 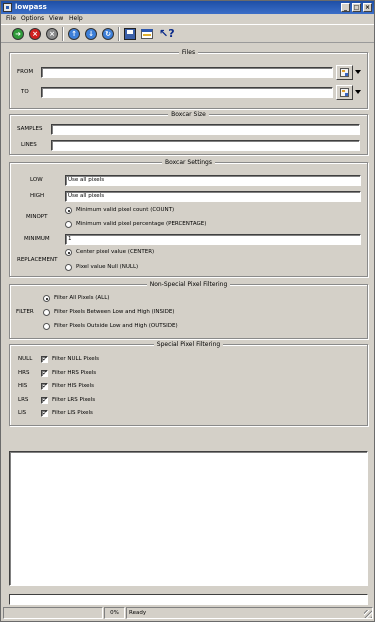 I want to click on filter-all-label: Filter All Pixels (ALL), so click(x=81, y=298).